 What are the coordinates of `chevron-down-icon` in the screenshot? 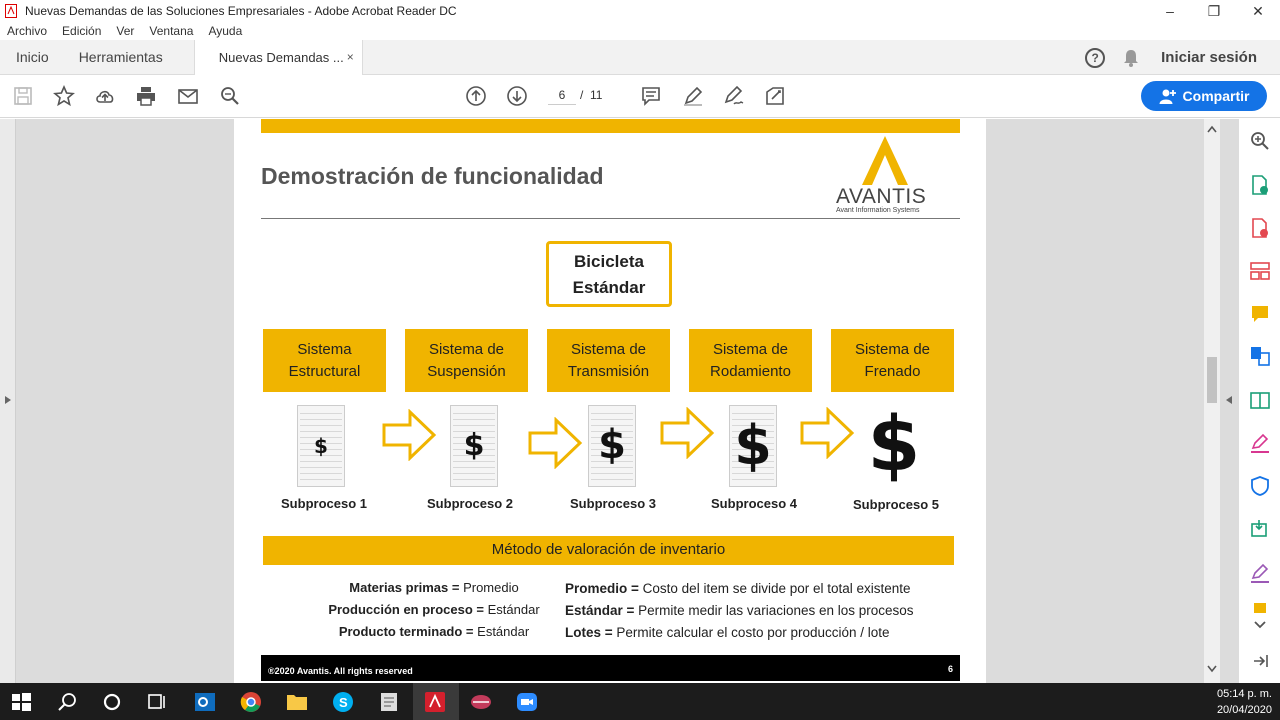 It's located at (1260, 625).